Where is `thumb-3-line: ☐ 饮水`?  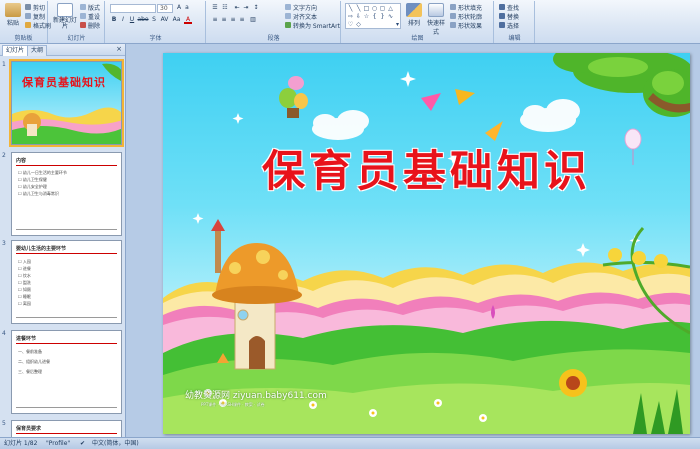 thumb-3-line: ☐ 饮水 is located at coordinates (24, 275).